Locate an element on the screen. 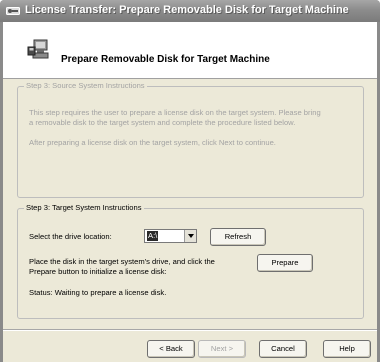 The image size is (380, 362). drive-location-select: A:\ is located at coordinates (170, 236).